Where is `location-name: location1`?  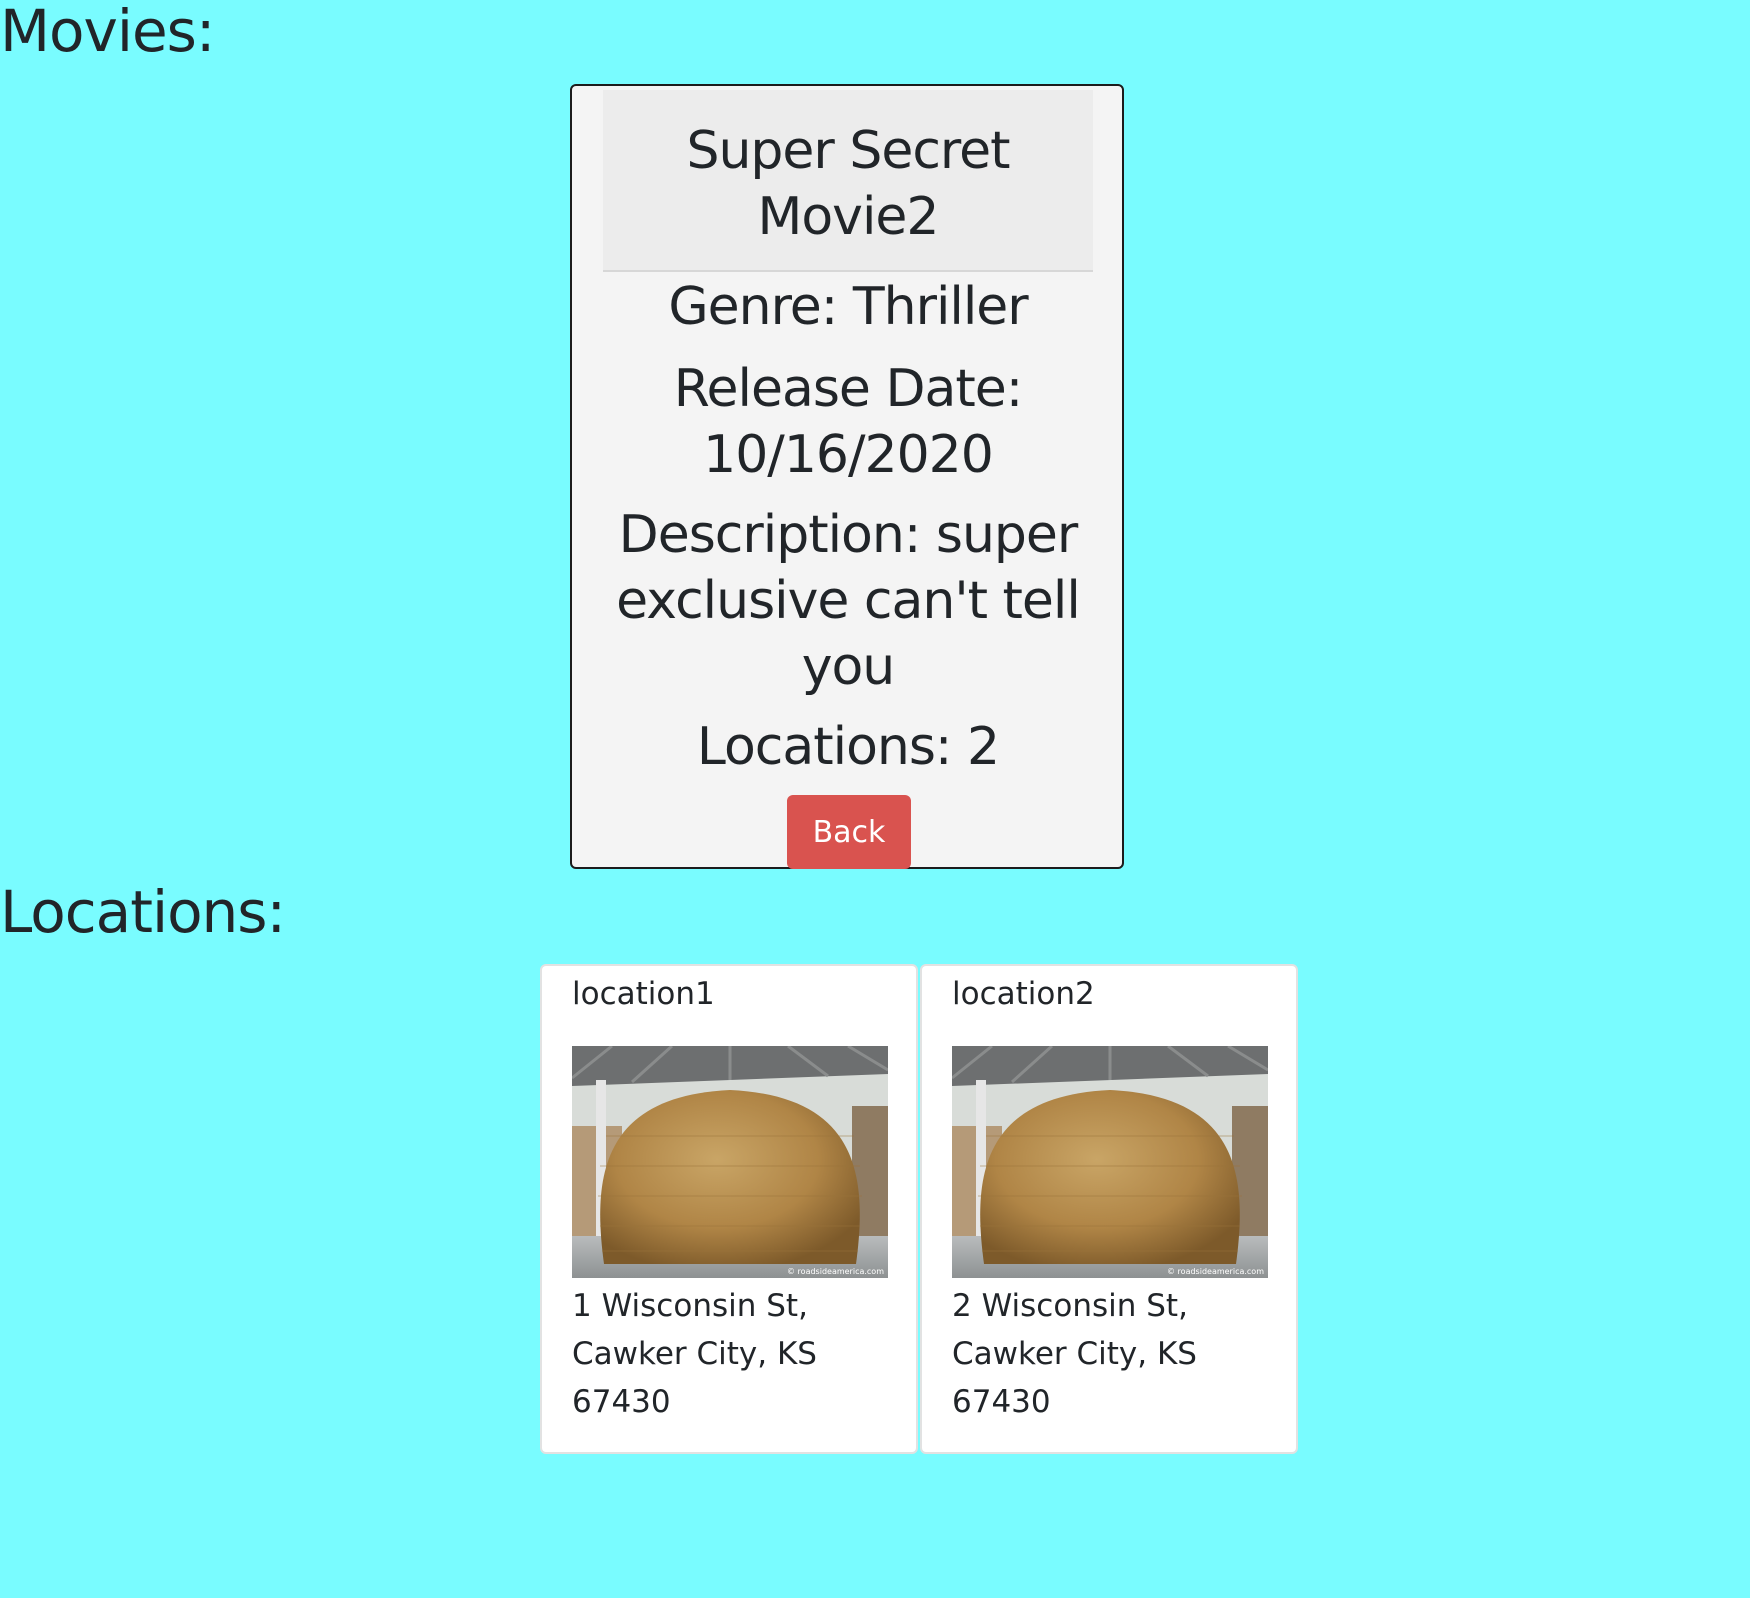
location-name: location1 is located at coordinates (643, 994).